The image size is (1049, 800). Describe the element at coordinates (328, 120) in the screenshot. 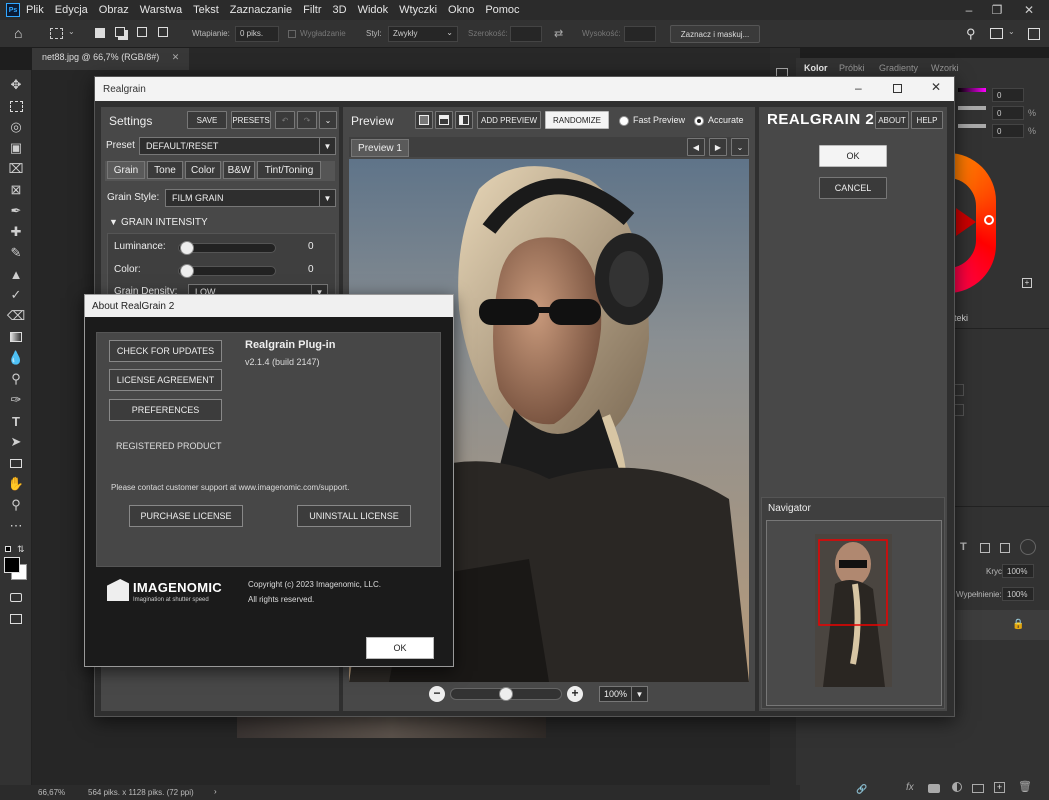

I see `settings-chevron-icon: ⌄` at that location.